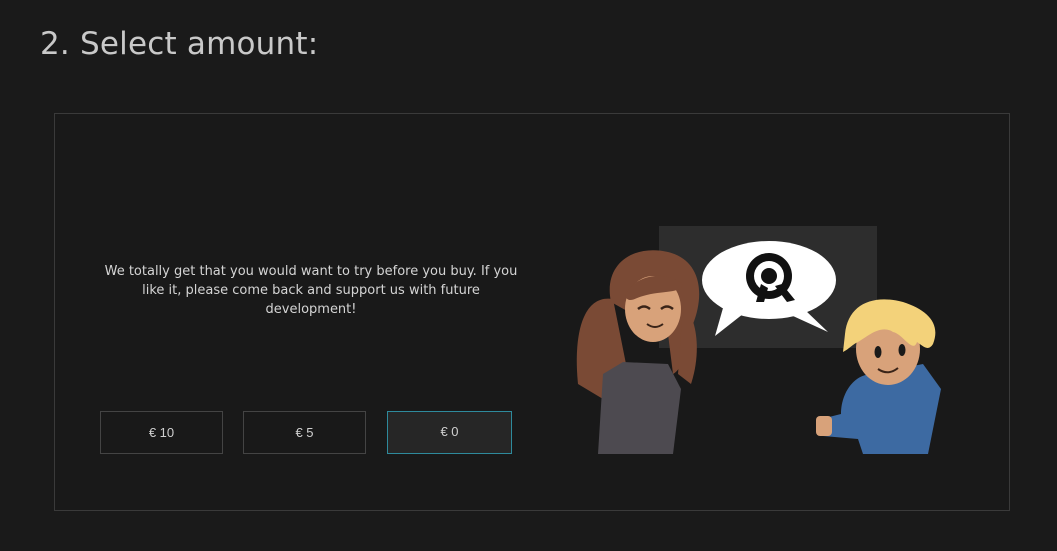 This screenshot has width=1057, height=551. What do you see at coordinates (758, 340) in the screenshot?
I see `characters-illustration` at bounding box center [758, 340].